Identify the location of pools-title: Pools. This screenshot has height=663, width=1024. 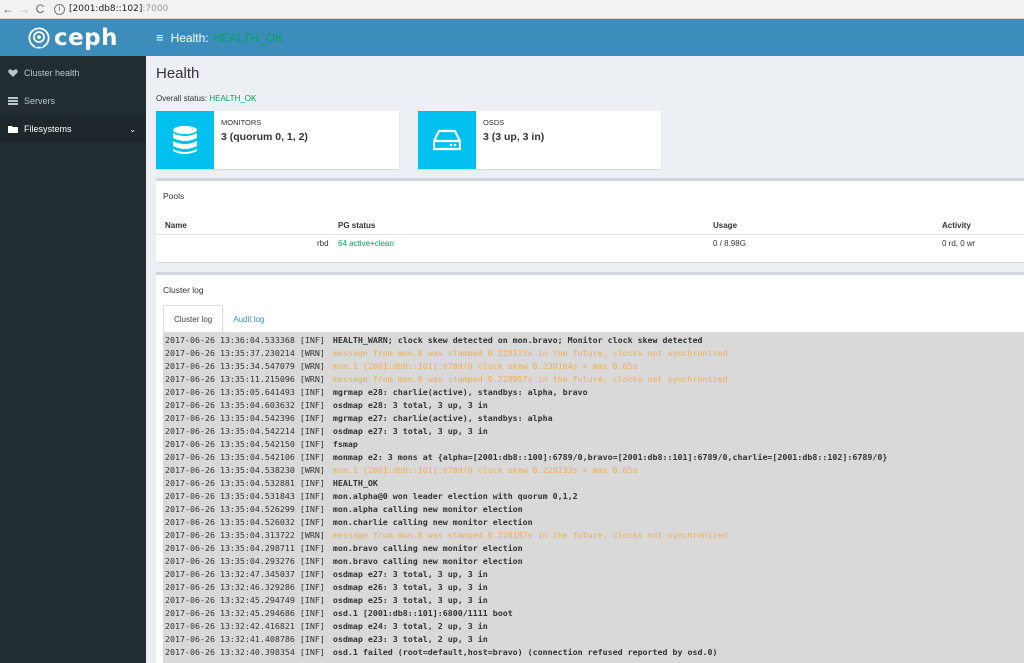
(174, 196).